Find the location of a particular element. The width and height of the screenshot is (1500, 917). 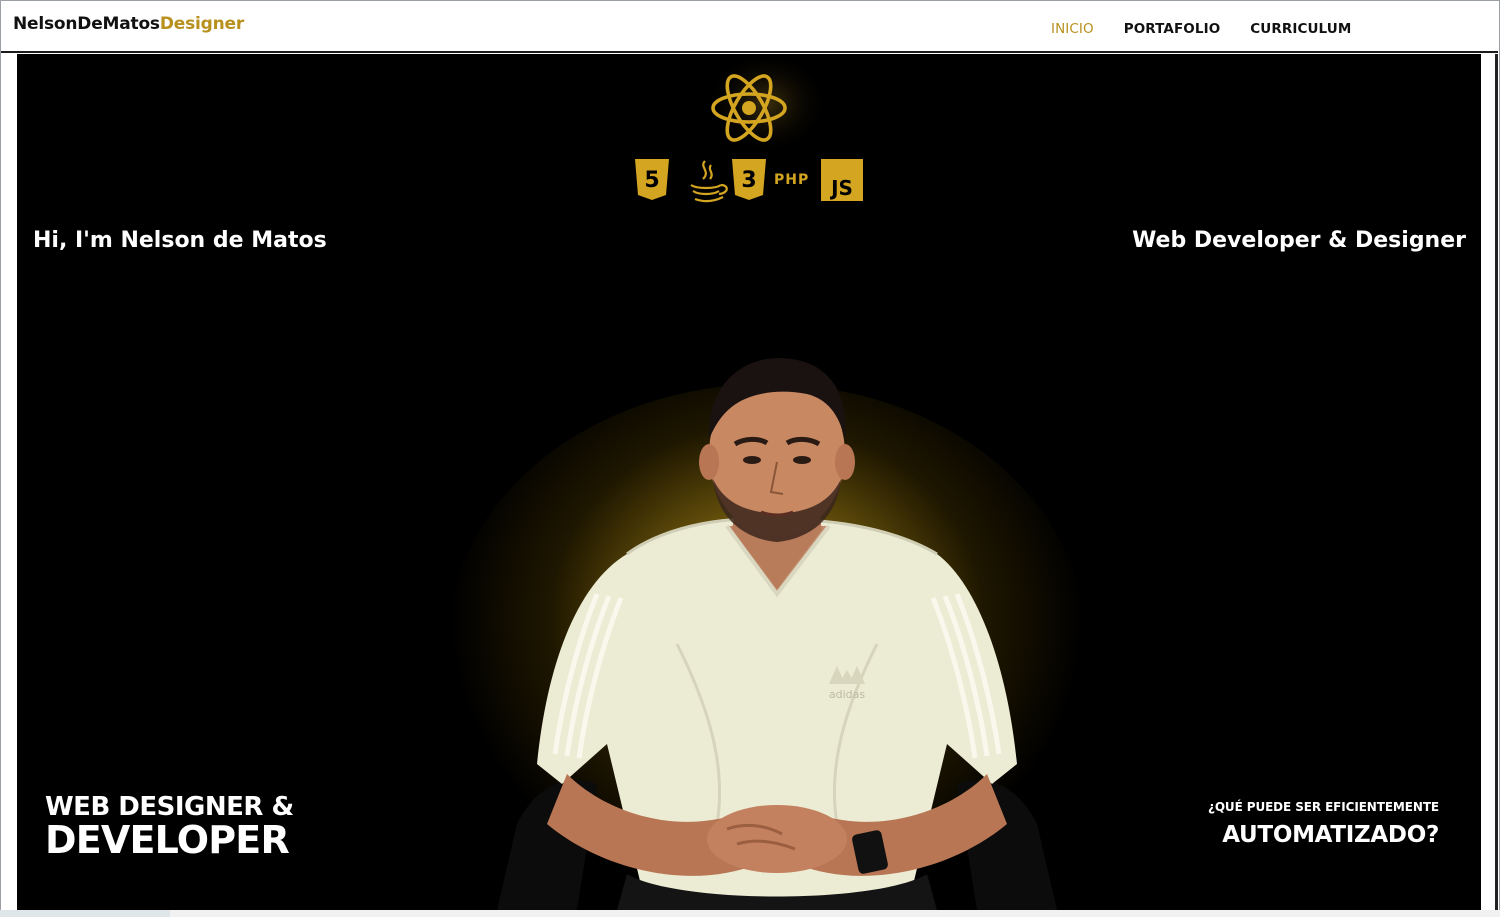

java-icon is located at coordinates (709, 181).